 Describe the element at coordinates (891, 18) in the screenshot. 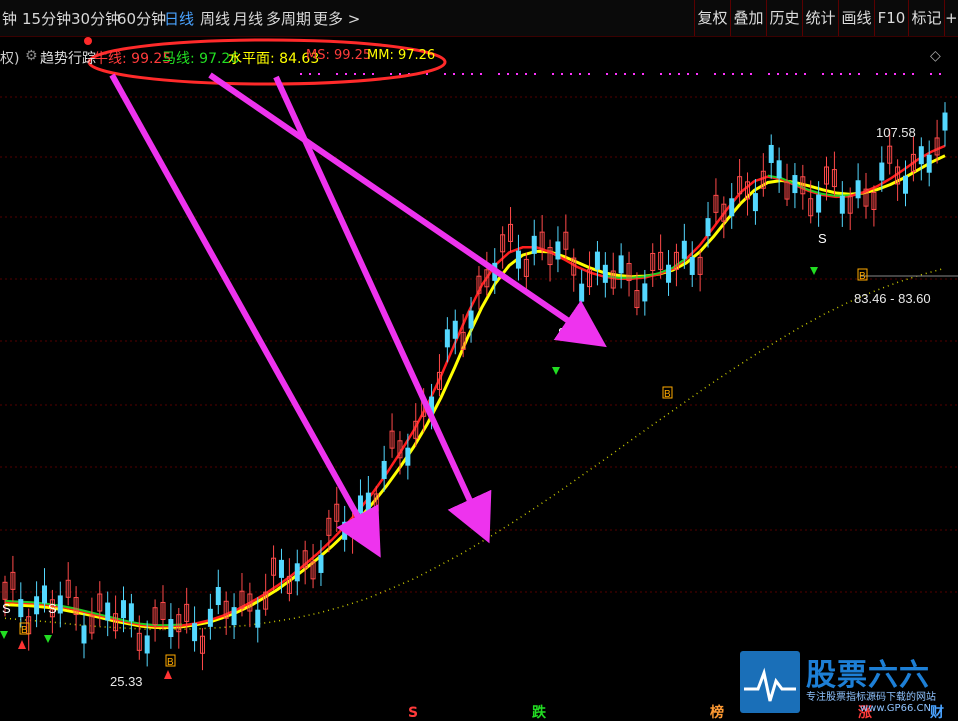

I see `f10-button: F10` at that location.